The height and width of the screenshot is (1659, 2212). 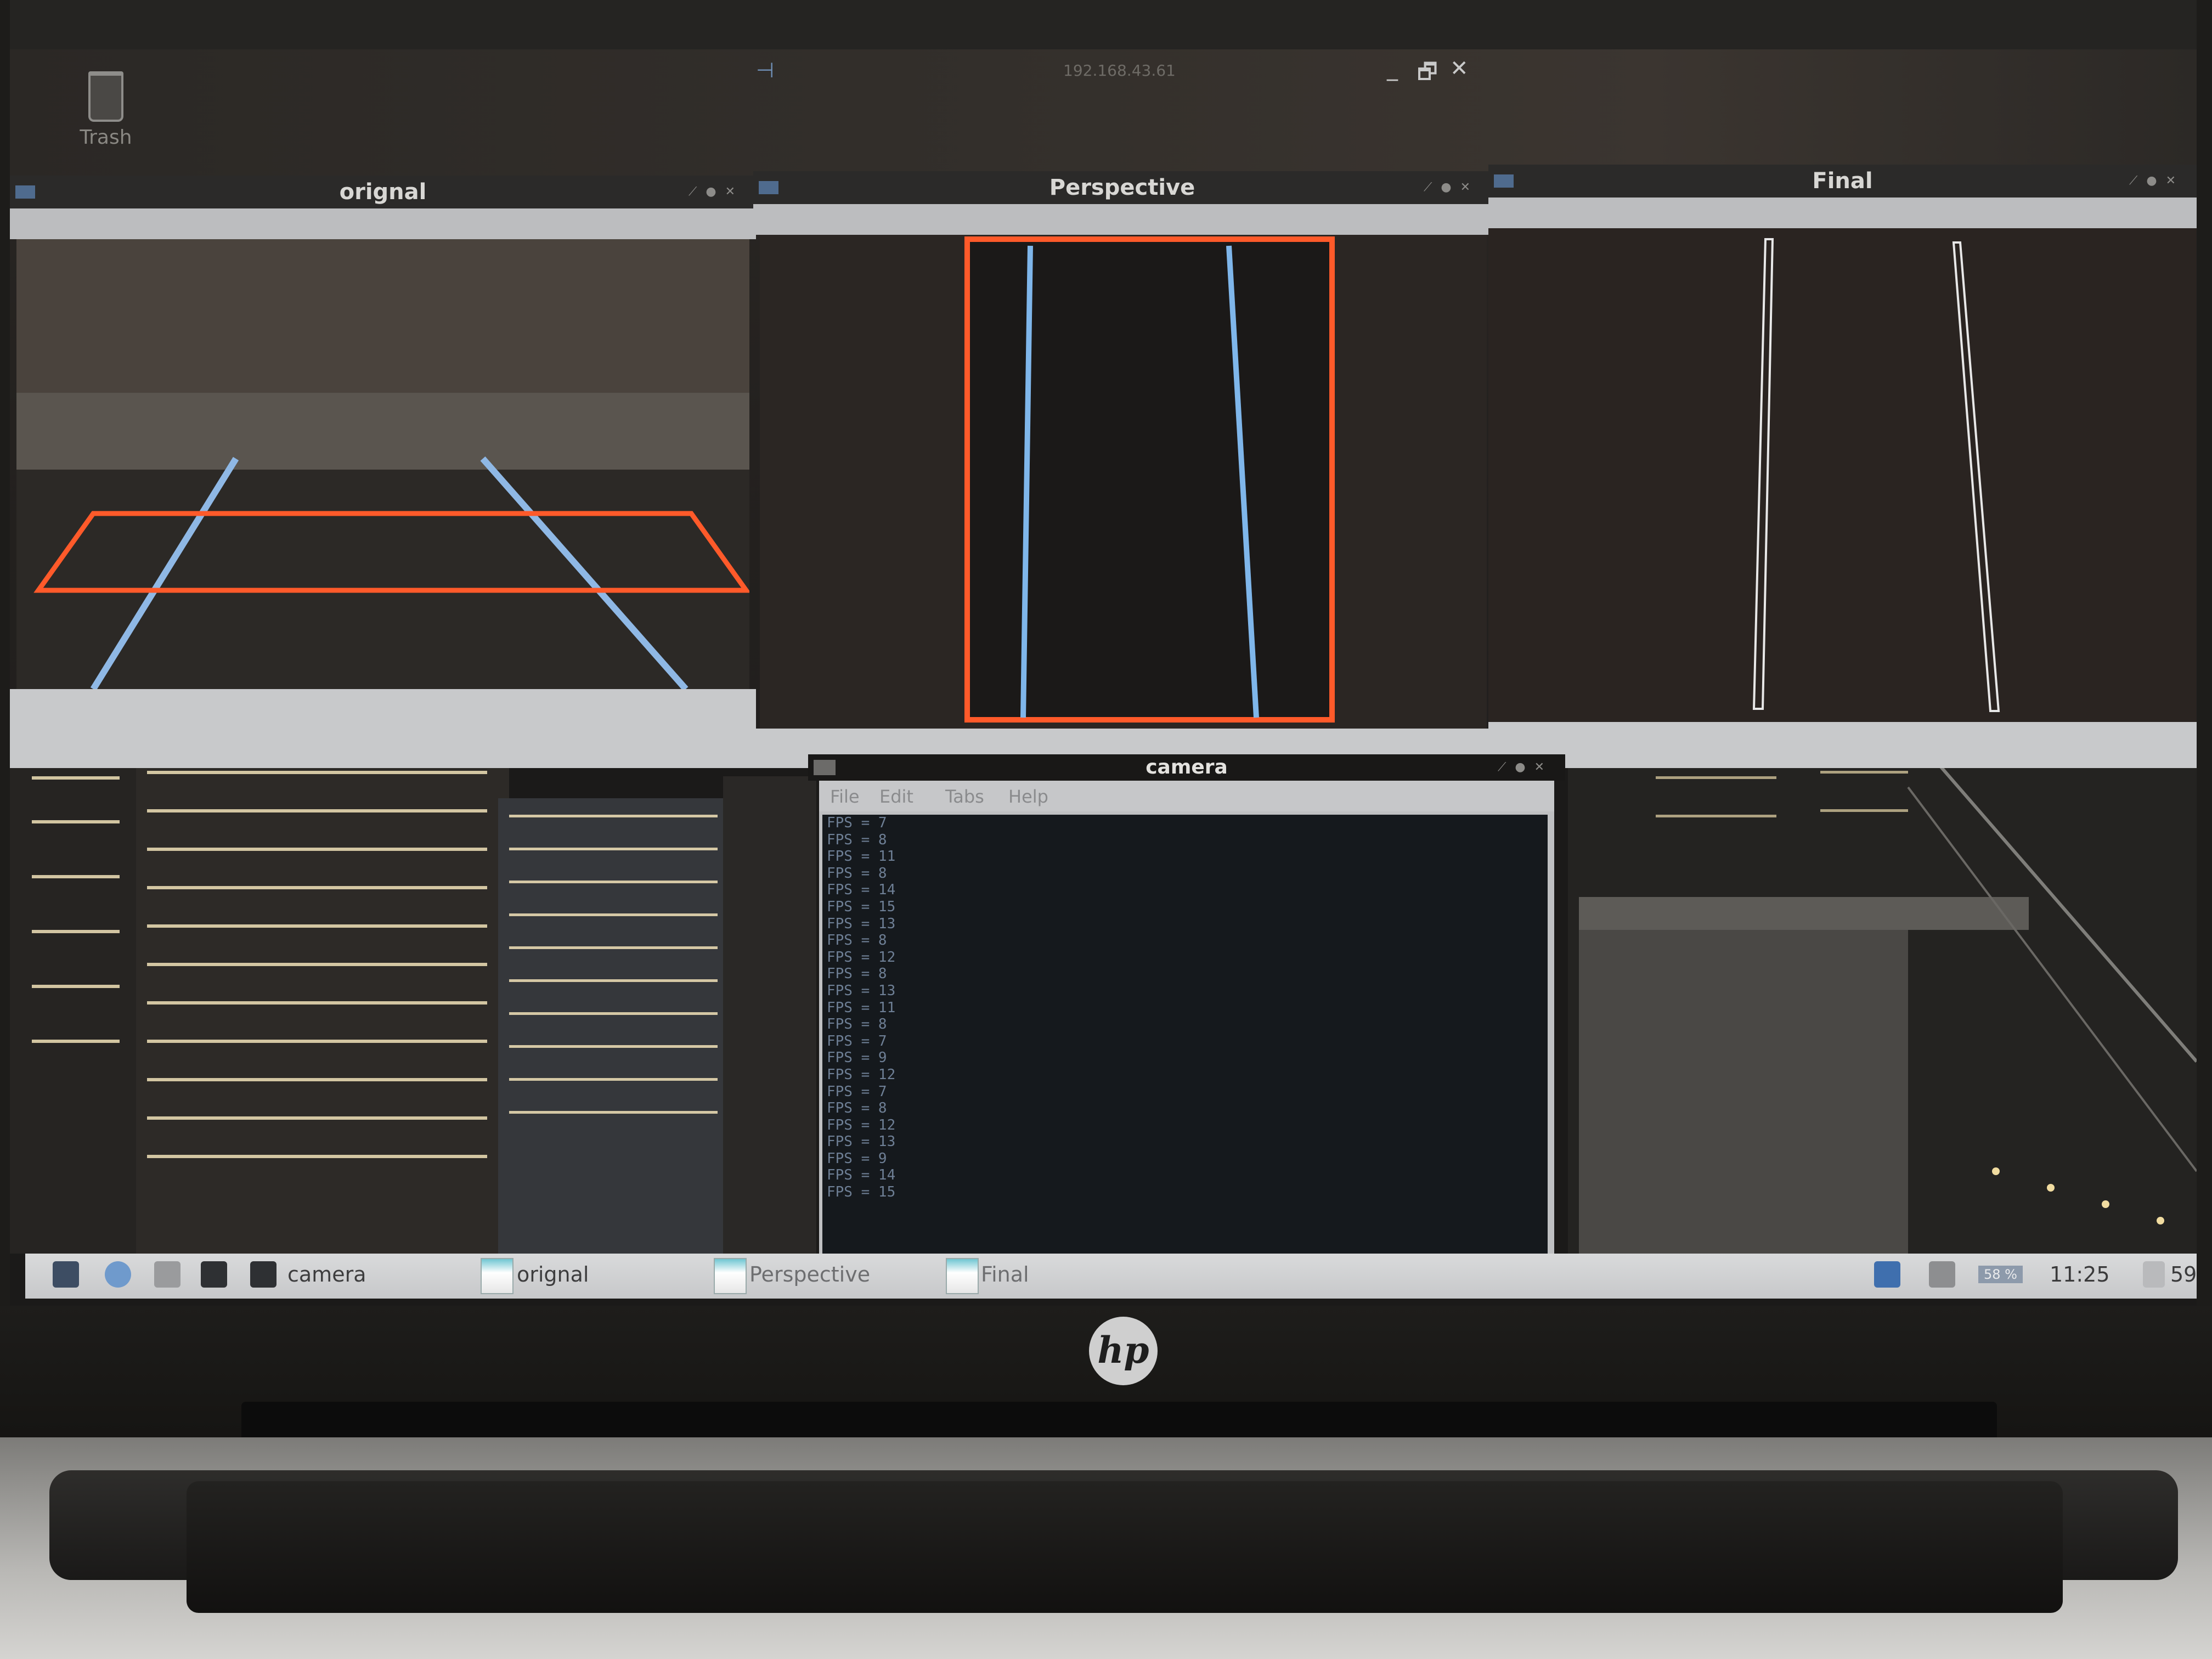 I want to click on perspective-title: Perspective, so click(x=1122, y=188).